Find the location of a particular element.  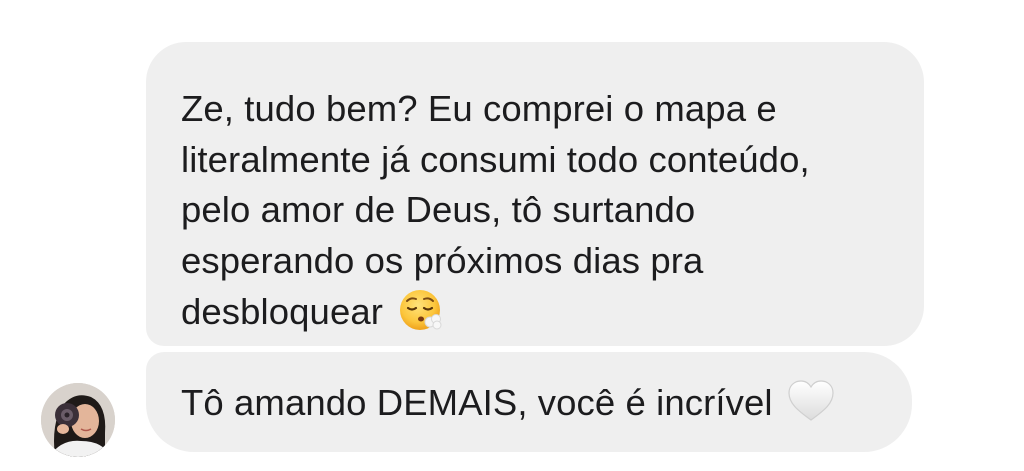

sender-avatar is located at coordinates (78, 420).